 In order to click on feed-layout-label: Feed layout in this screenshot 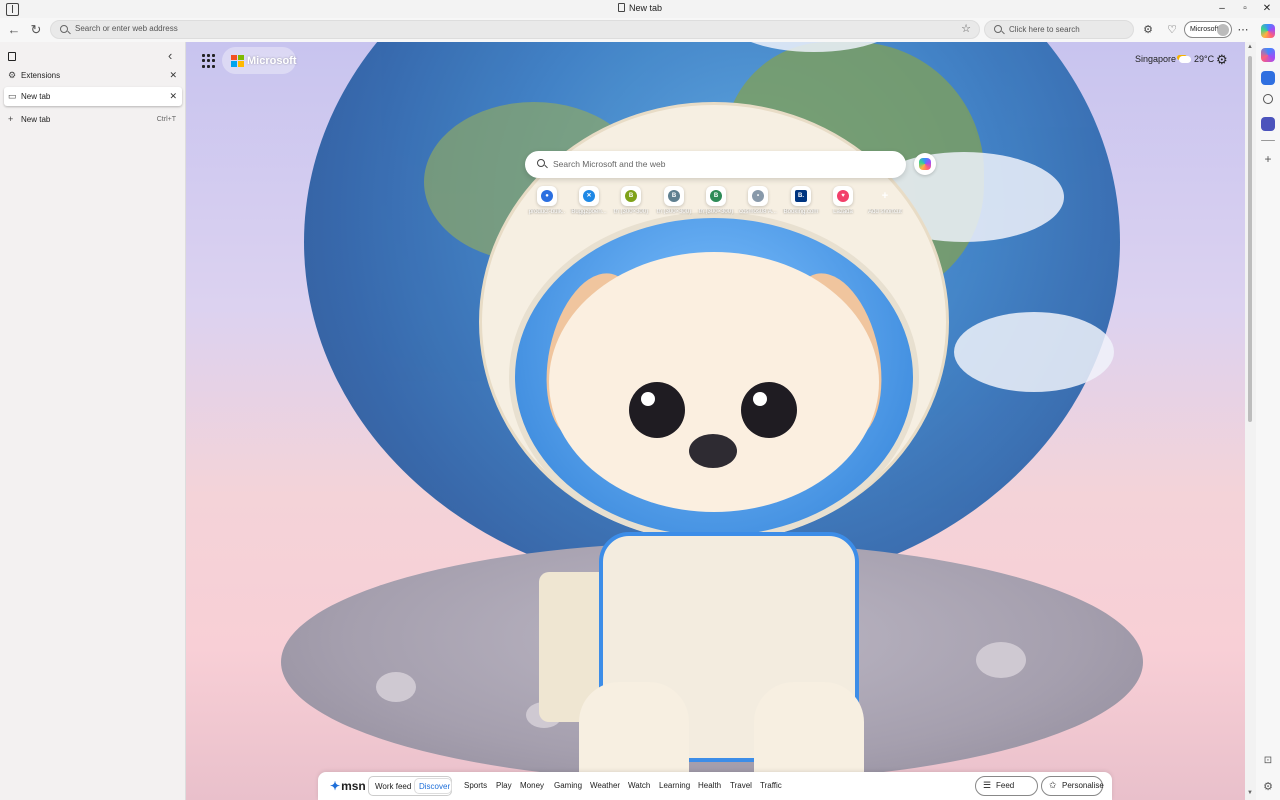, I will do `click(1006, 790)`.